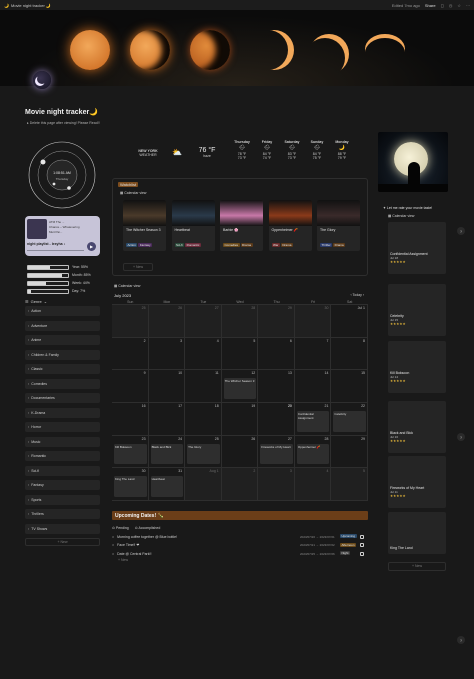  I want to click on tab-reviews-calendar: ▦ Calendar view, so click(401, 216).